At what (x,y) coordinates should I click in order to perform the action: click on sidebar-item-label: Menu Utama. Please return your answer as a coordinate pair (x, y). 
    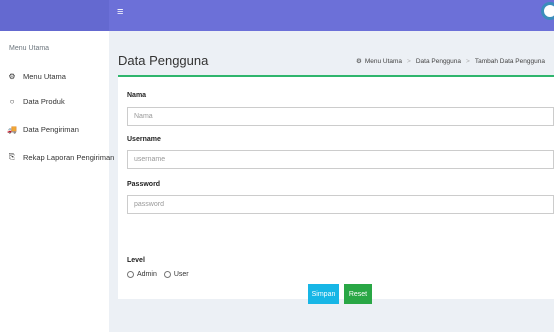
    Looking at the image, I should click on (44, 76).